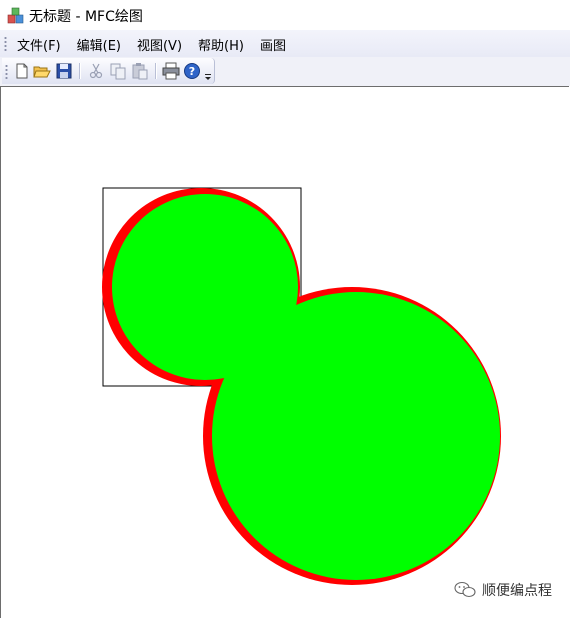  I want to click on print-icon, so click(171, 71).